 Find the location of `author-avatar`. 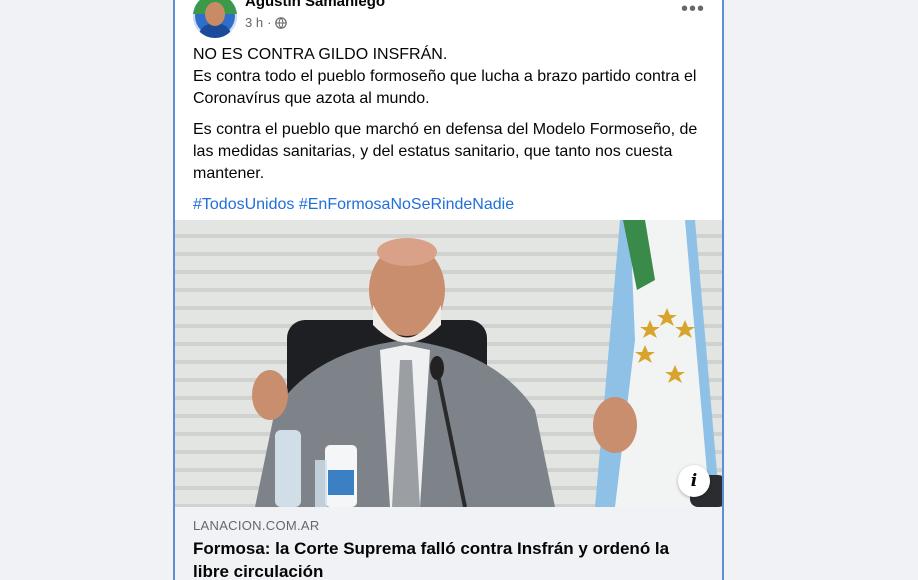

author-avatar is located at coordinates (215, 19).